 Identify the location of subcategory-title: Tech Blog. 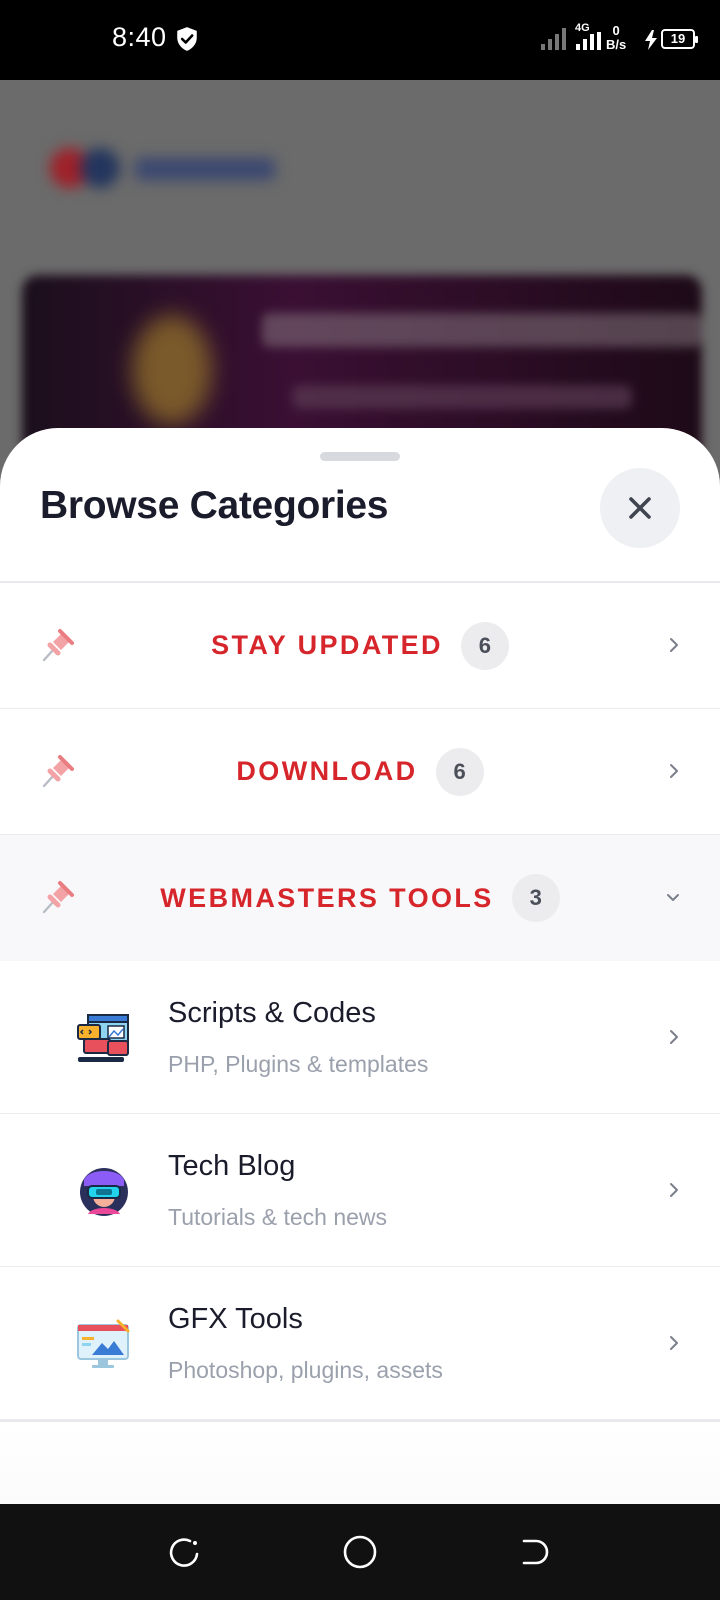
(232, 1166).